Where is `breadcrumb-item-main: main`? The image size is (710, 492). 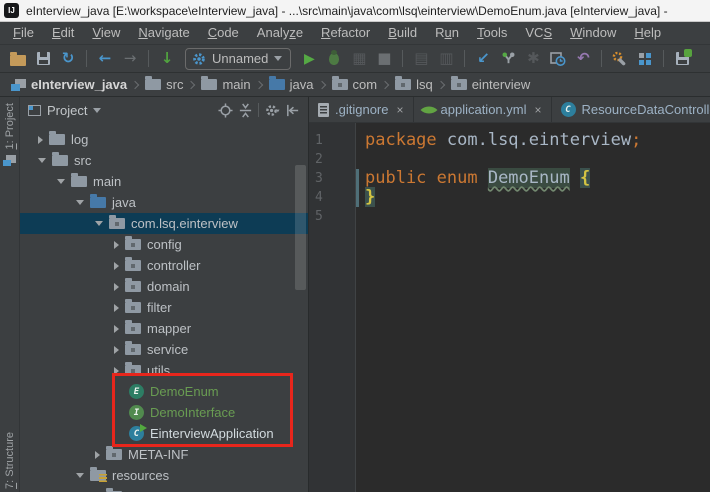 breadcrumb-item-main: main is located at coordinates (225, 84).